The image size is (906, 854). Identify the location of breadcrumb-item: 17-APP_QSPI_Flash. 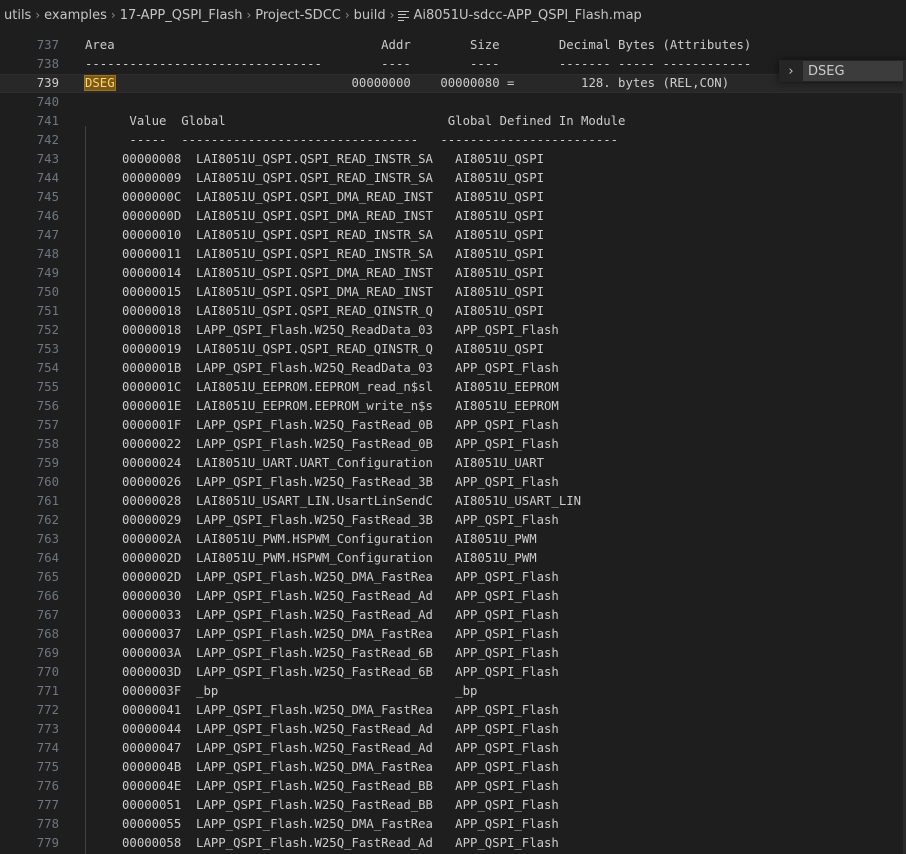
(181, 15).